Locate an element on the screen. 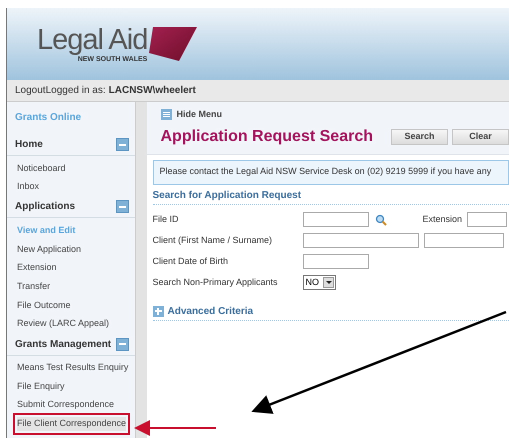  hide-menu-link: Hide Menu is located at coordinates (199, 115).